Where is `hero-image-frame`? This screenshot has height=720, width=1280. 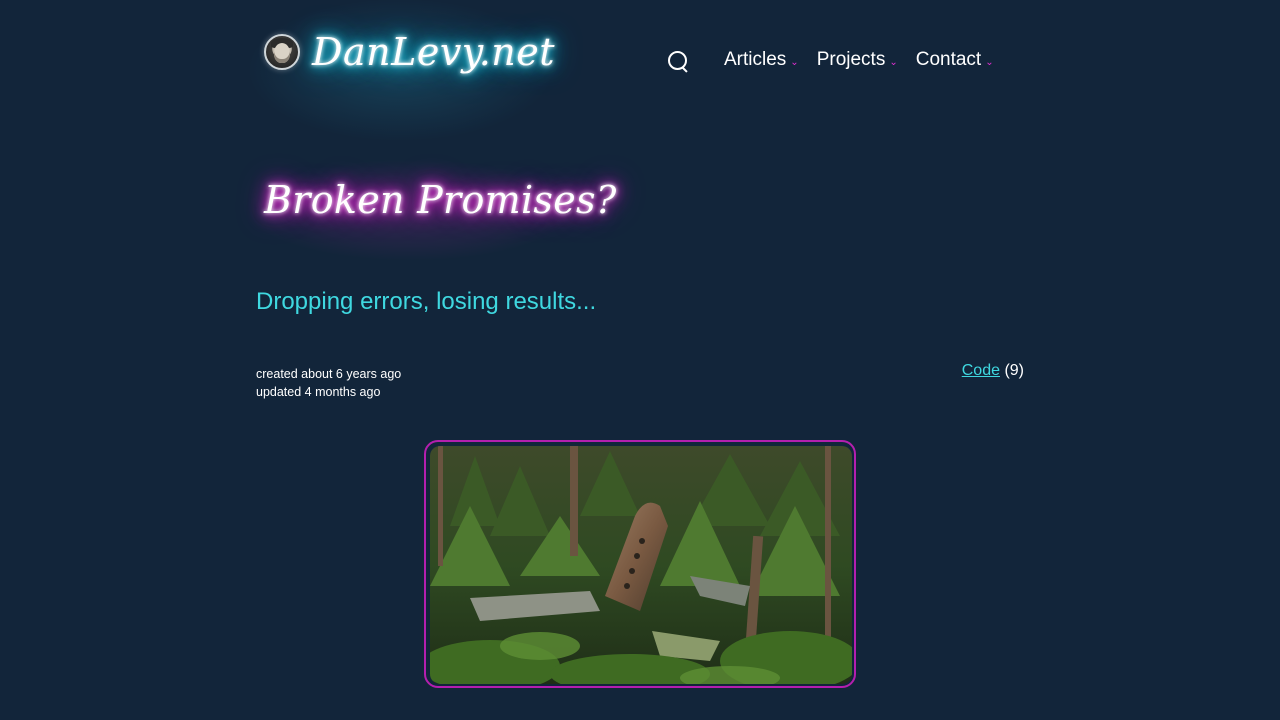 hero-image-frame is located at coordinates (640, 564).